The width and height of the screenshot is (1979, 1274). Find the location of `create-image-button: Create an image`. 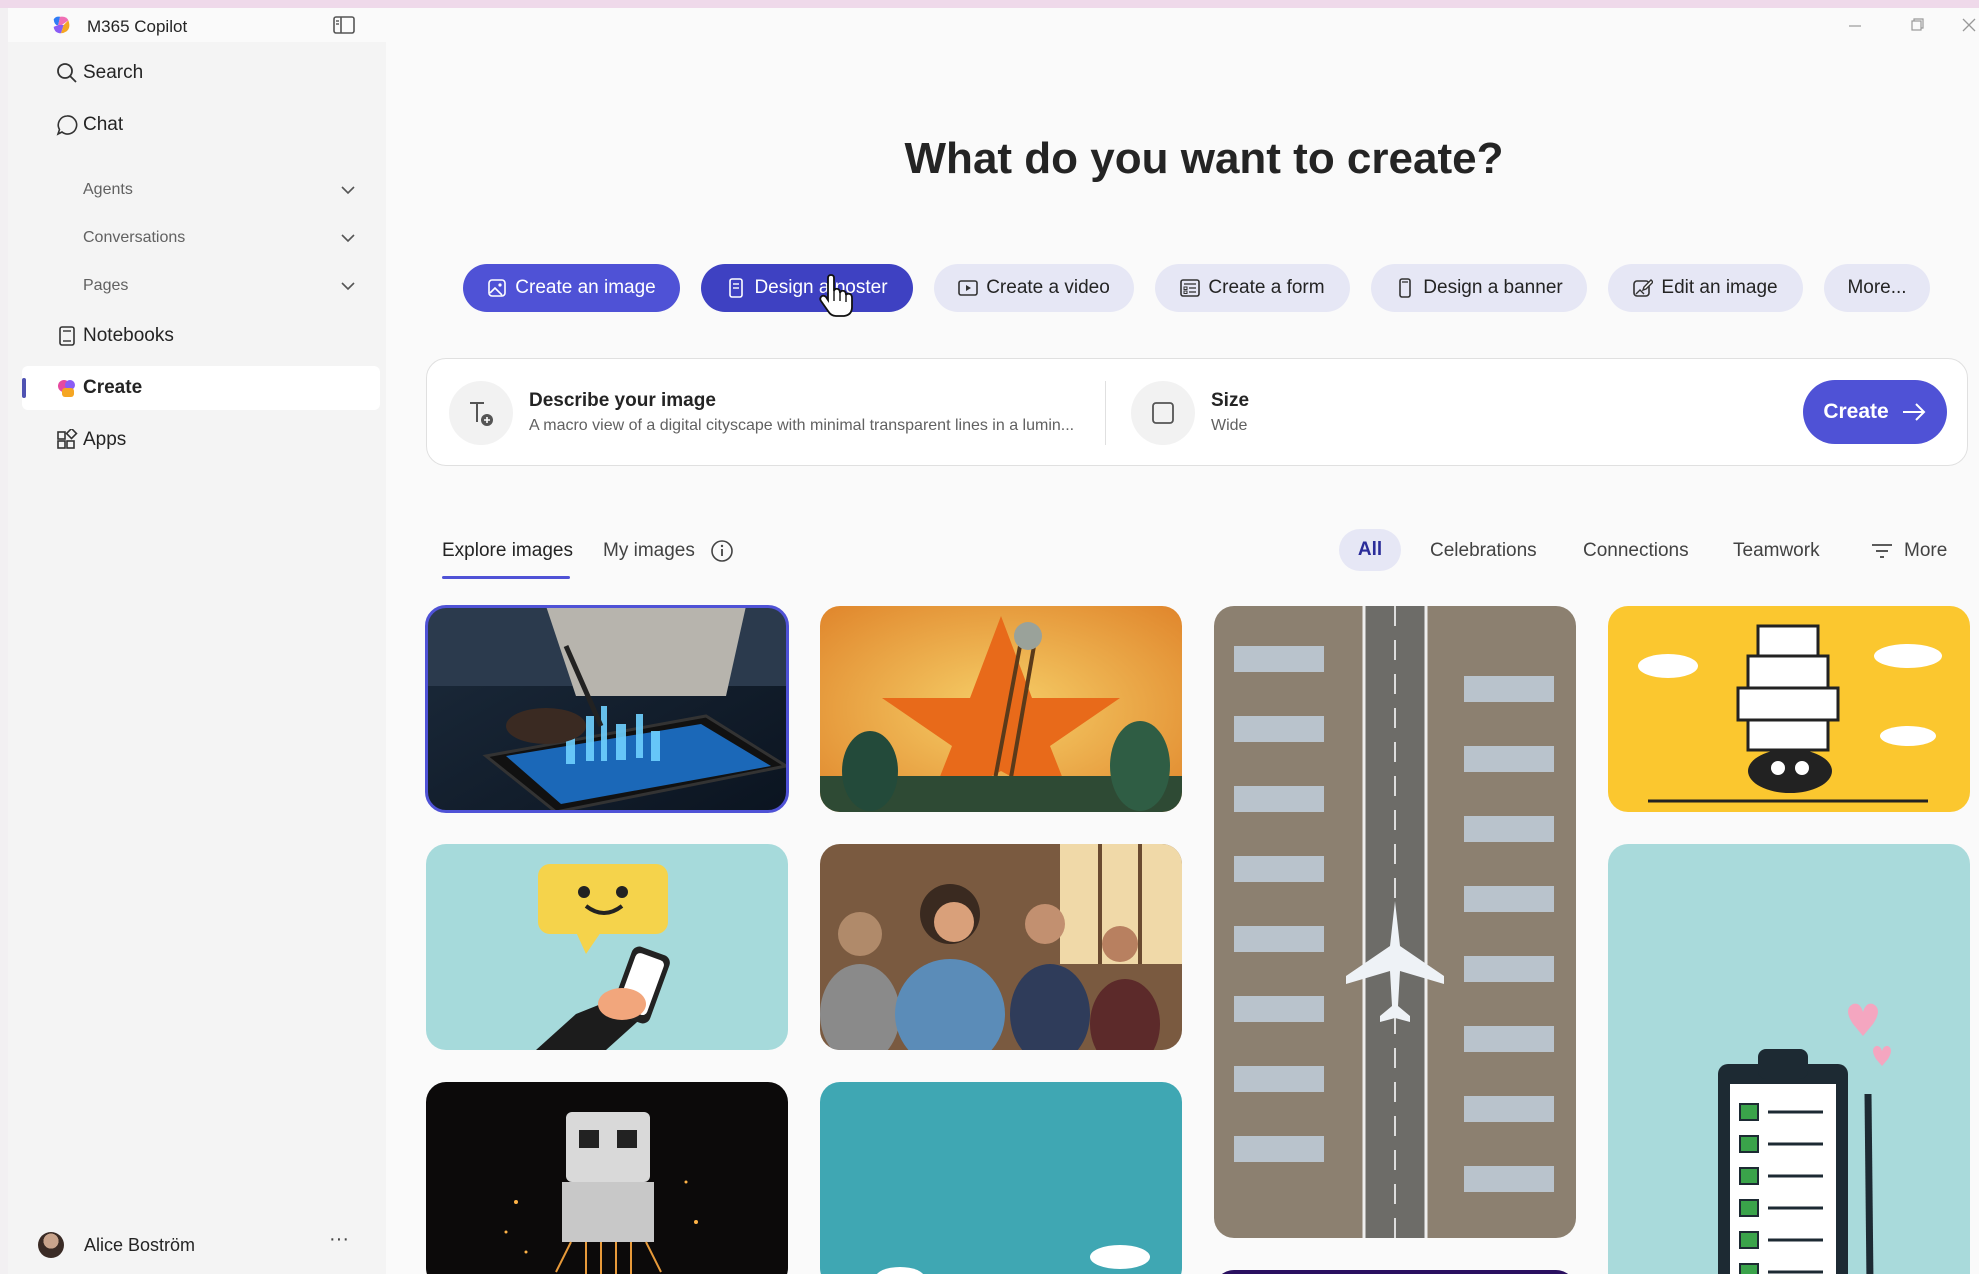

create-image-button: Create an image is located at coordinates (571, 288).